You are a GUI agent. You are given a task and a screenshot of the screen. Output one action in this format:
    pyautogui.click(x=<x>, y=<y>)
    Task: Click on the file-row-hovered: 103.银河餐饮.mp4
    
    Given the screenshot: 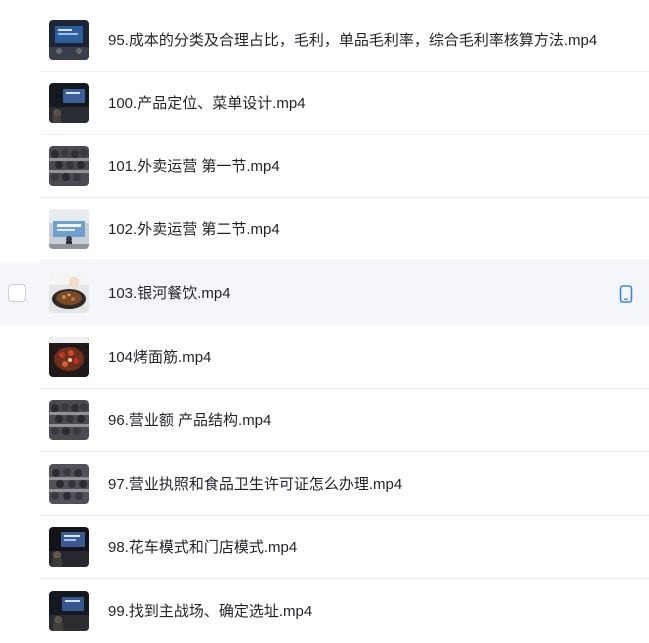 What is the action you would take?
    pyautogui.click(x=324, y=293)
    